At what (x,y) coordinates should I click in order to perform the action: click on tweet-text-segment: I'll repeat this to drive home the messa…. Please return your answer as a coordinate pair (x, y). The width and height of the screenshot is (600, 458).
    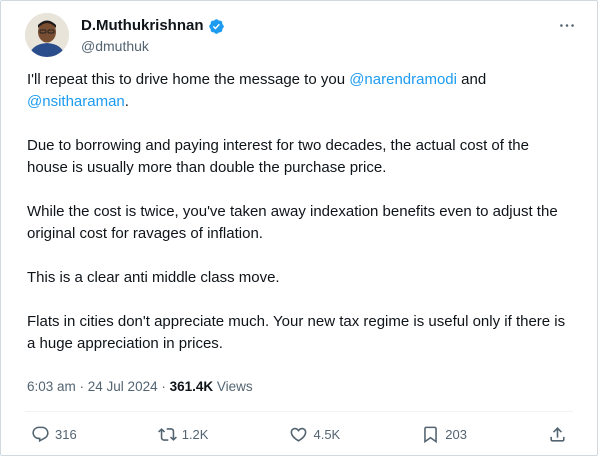
    Looking at the image, I should click on (188, 79).